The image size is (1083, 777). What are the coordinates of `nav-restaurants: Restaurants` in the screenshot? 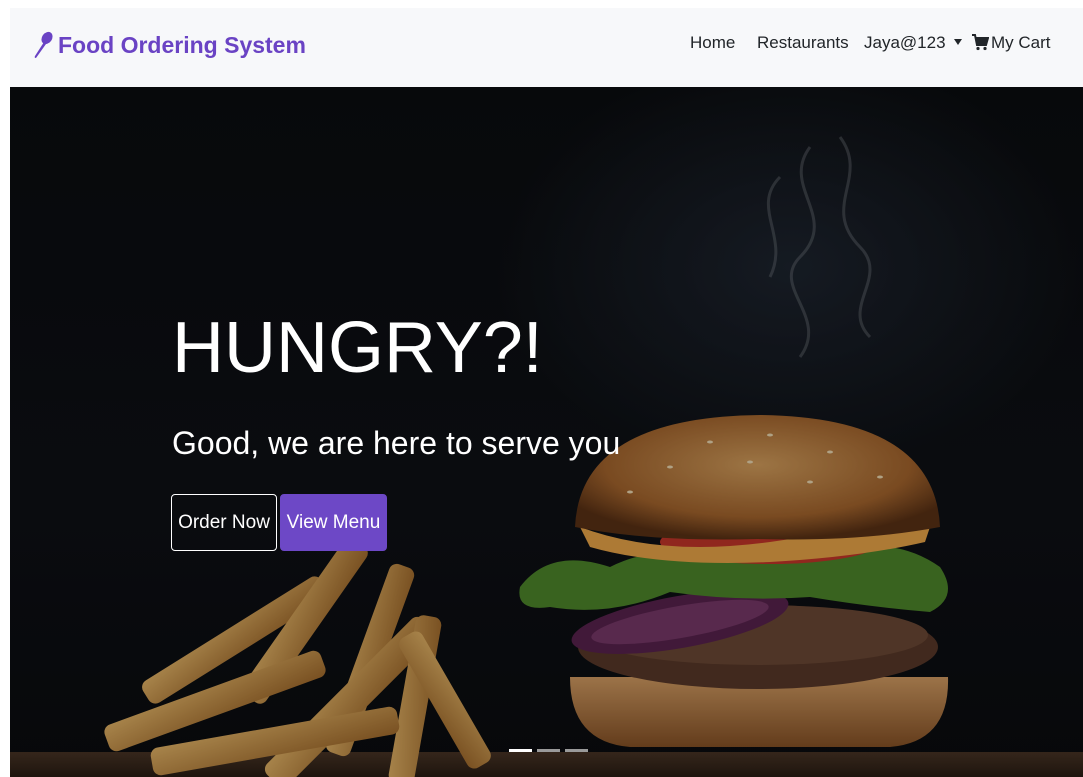 It's located at (803, 43).